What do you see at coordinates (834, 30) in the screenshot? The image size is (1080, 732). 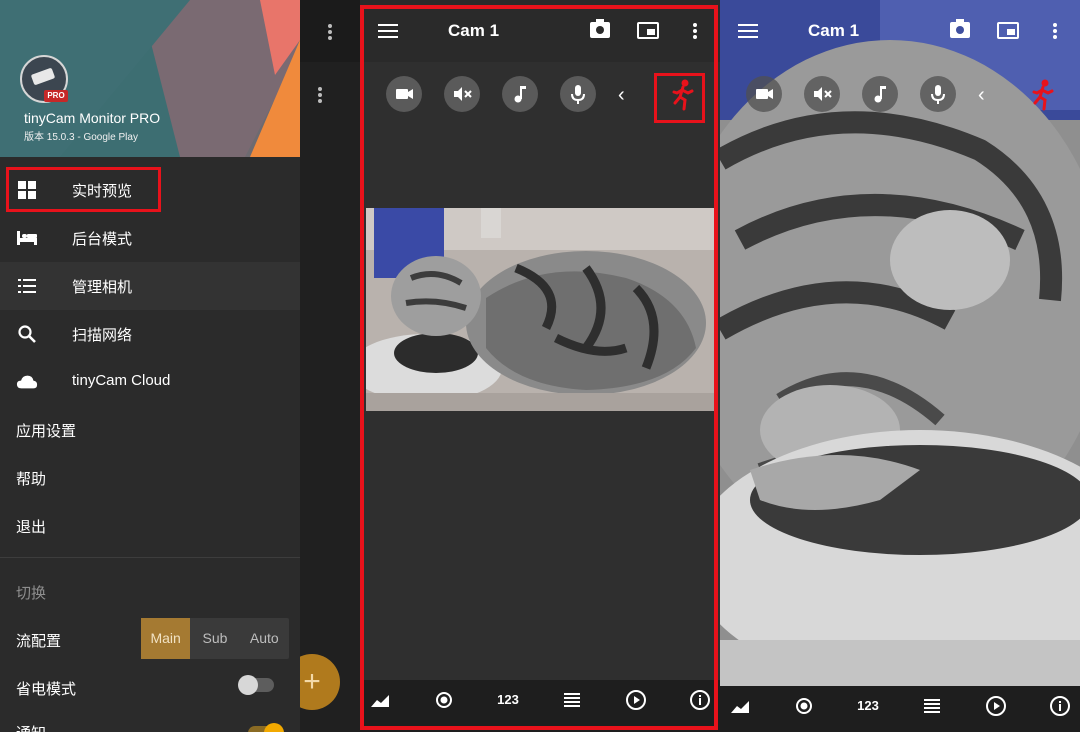 I see `camera-title: Cam 1` at bounding box center [834, 30].